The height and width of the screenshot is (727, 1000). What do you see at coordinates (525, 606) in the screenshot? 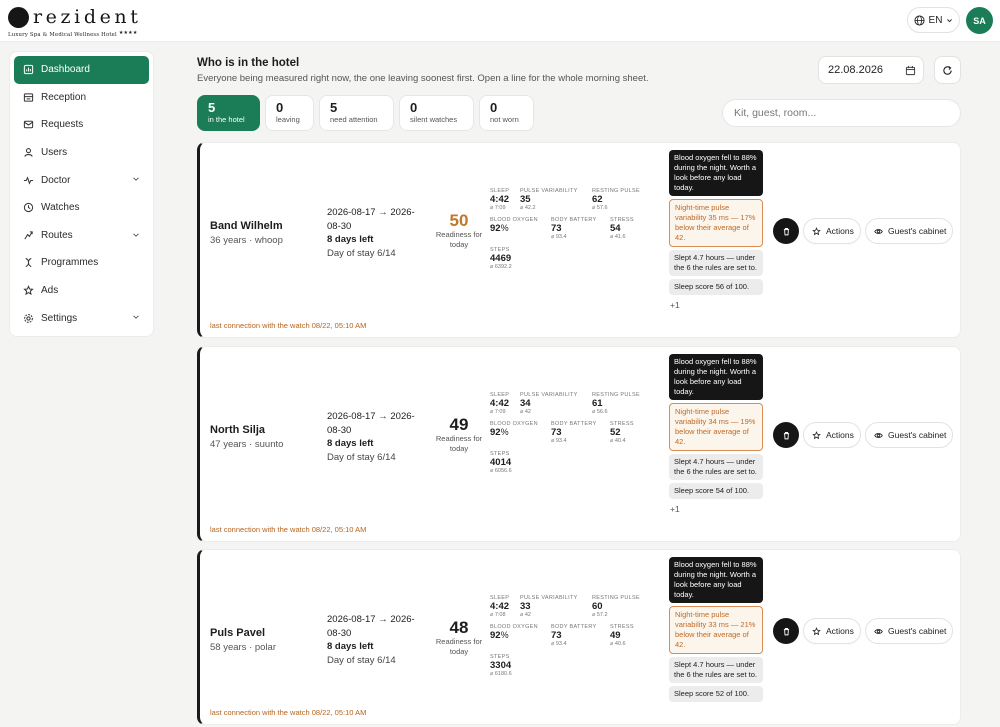
I see `metric-number: 33` at bounding box center [525, 606].